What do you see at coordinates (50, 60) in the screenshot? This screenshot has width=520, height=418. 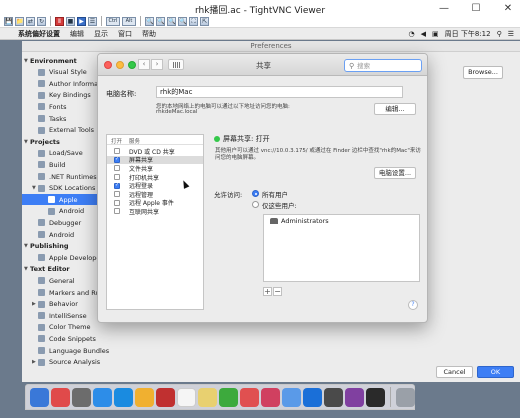 I see `sidebar-section-header: ▼ Environment` at bounding box center [50, 60].